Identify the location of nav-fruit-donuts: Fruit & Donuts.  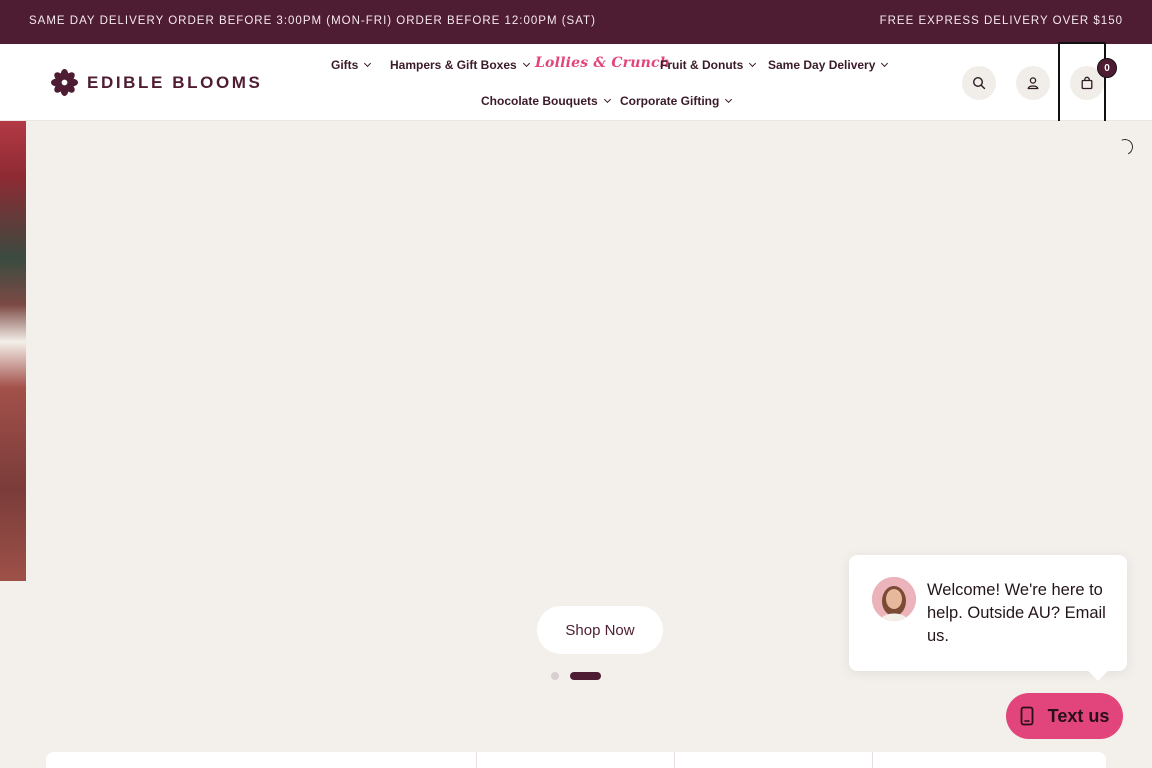
(708, 65).